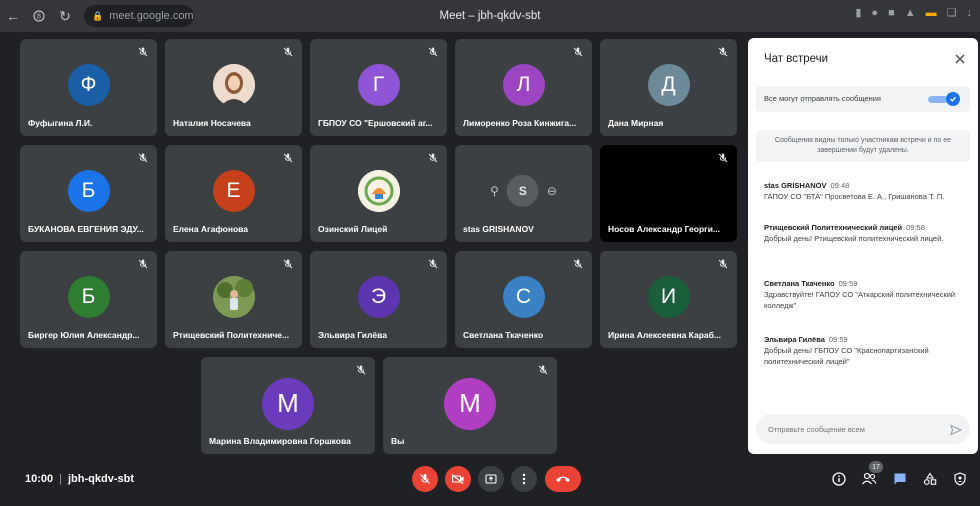 This screenshot has width=980, height=506. What do you see at coordinates (668, 87) in the screenshot?
I see `participant-tile: Д Дана Мирная` at bounding box center [668, 87].